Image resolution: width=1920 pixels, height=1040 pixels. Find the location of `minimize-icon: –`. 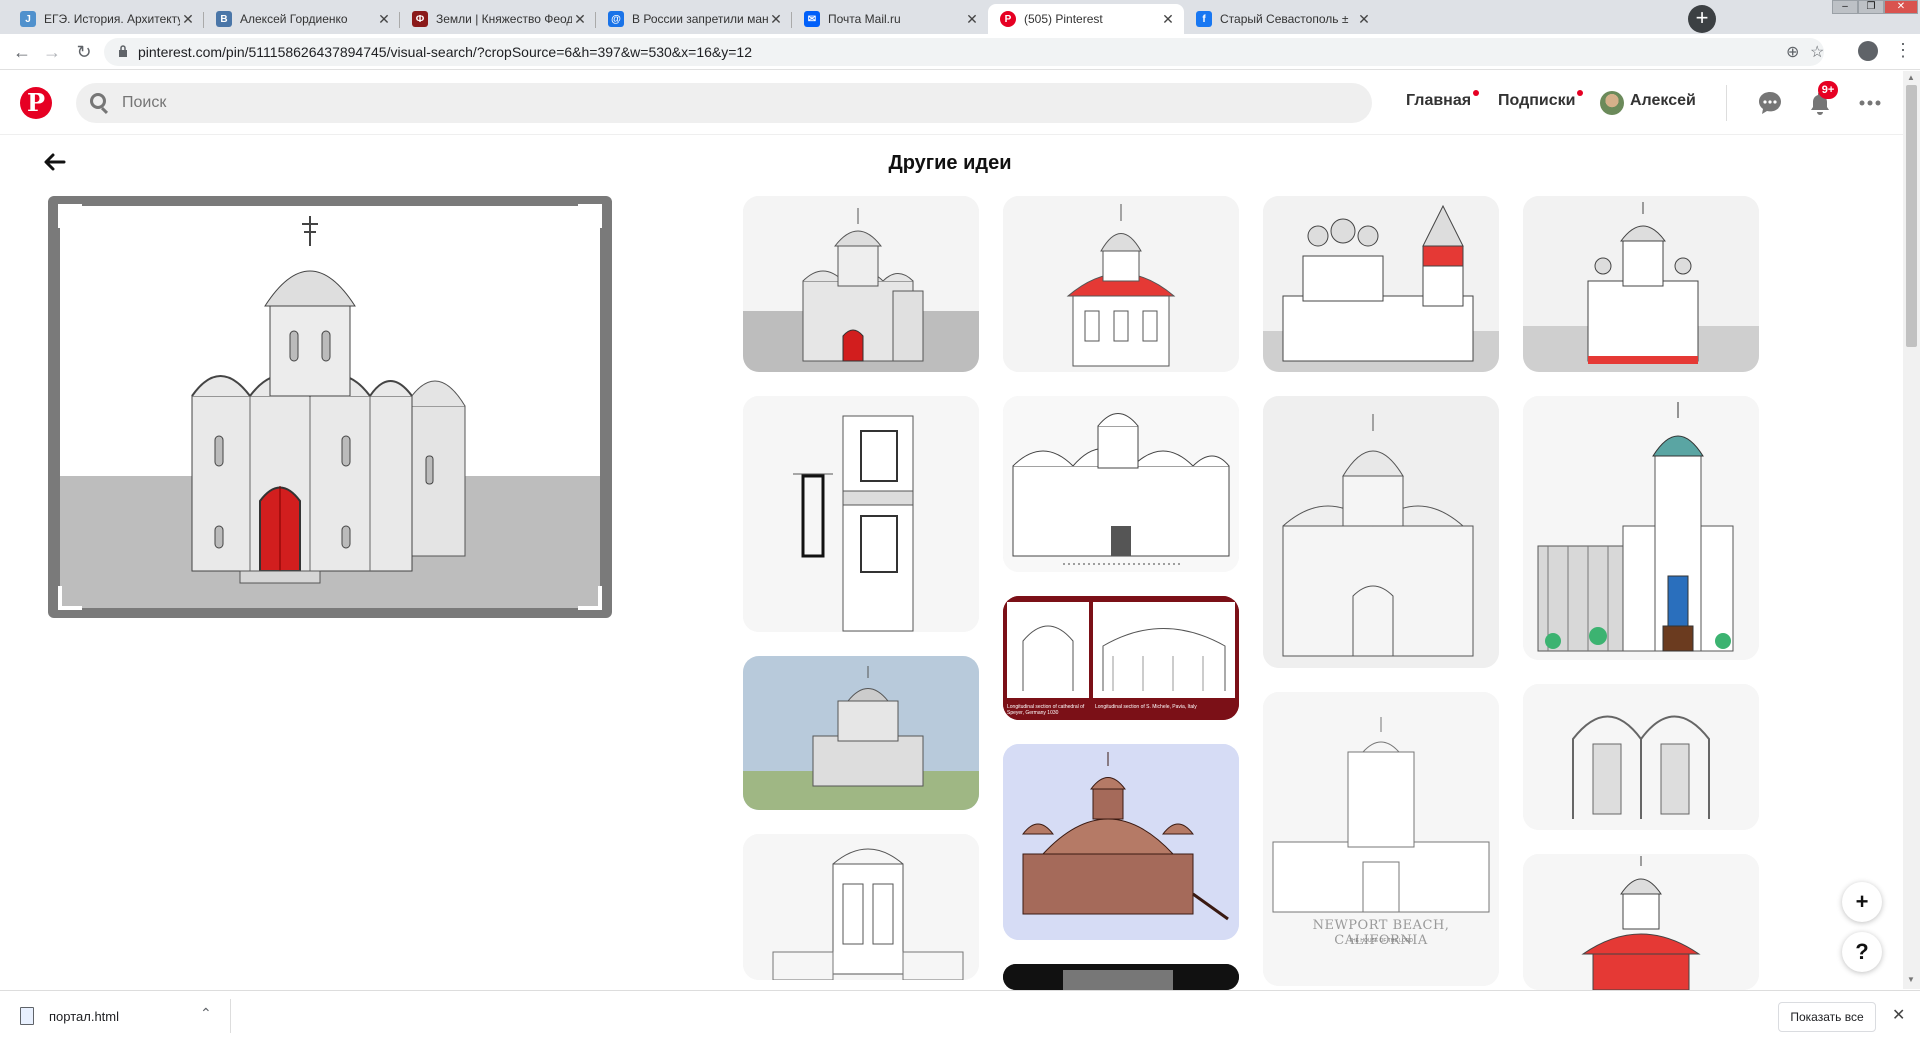

minimize-icon: – is located at coordinates (1845, 7).